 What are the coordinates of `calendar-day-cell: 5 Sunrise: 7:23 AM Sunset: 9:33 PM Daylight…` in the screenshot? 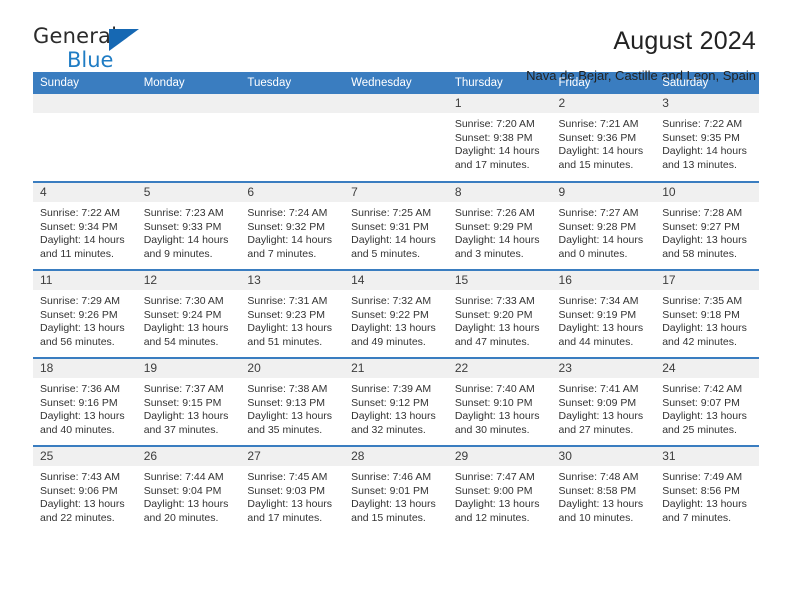 It's located at (188, 225).